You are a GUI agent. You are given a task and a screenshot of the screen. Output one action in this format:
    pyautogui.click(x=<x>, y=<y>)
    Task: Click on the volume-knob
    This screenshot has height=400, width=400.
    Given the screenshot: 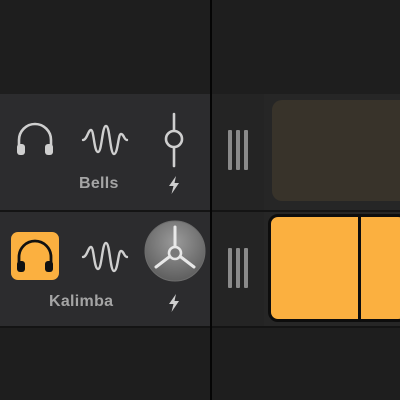 What is the action you would take?
    pyautogui.click(x=175, y=251)
    